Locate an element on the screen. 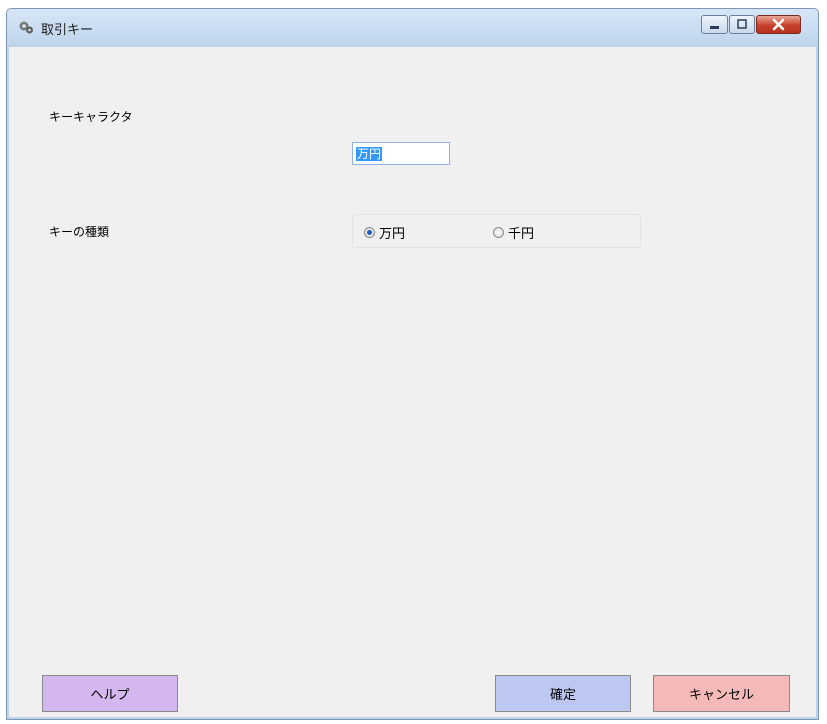 The width and height of the screenshot is (827, 724). maximize-icon is located at coordinates (742, 24).